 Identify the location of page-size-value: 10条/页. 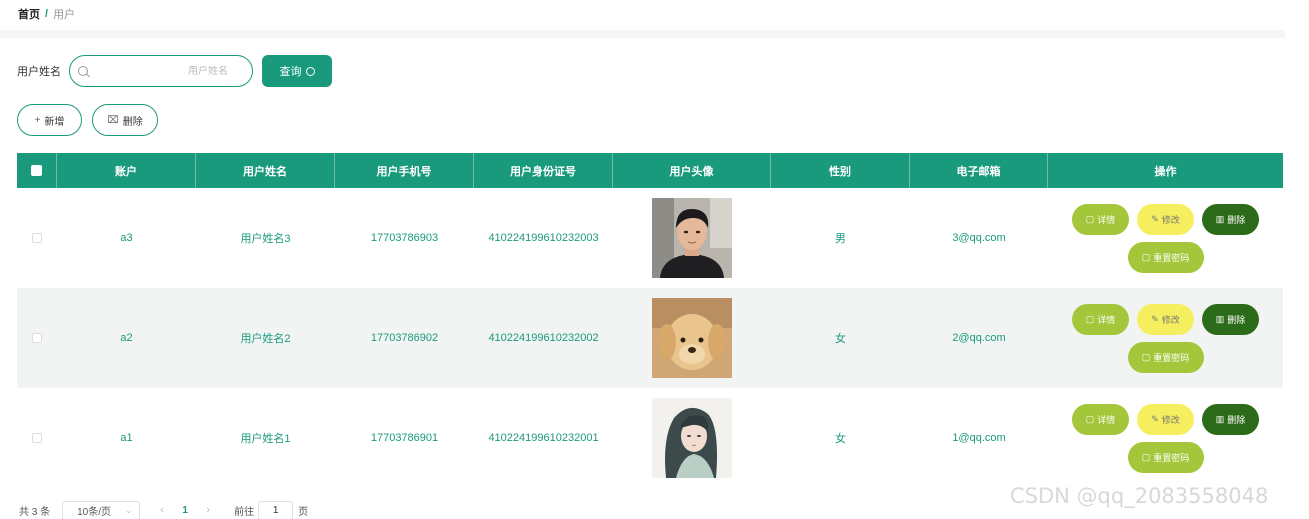
(94, 512).